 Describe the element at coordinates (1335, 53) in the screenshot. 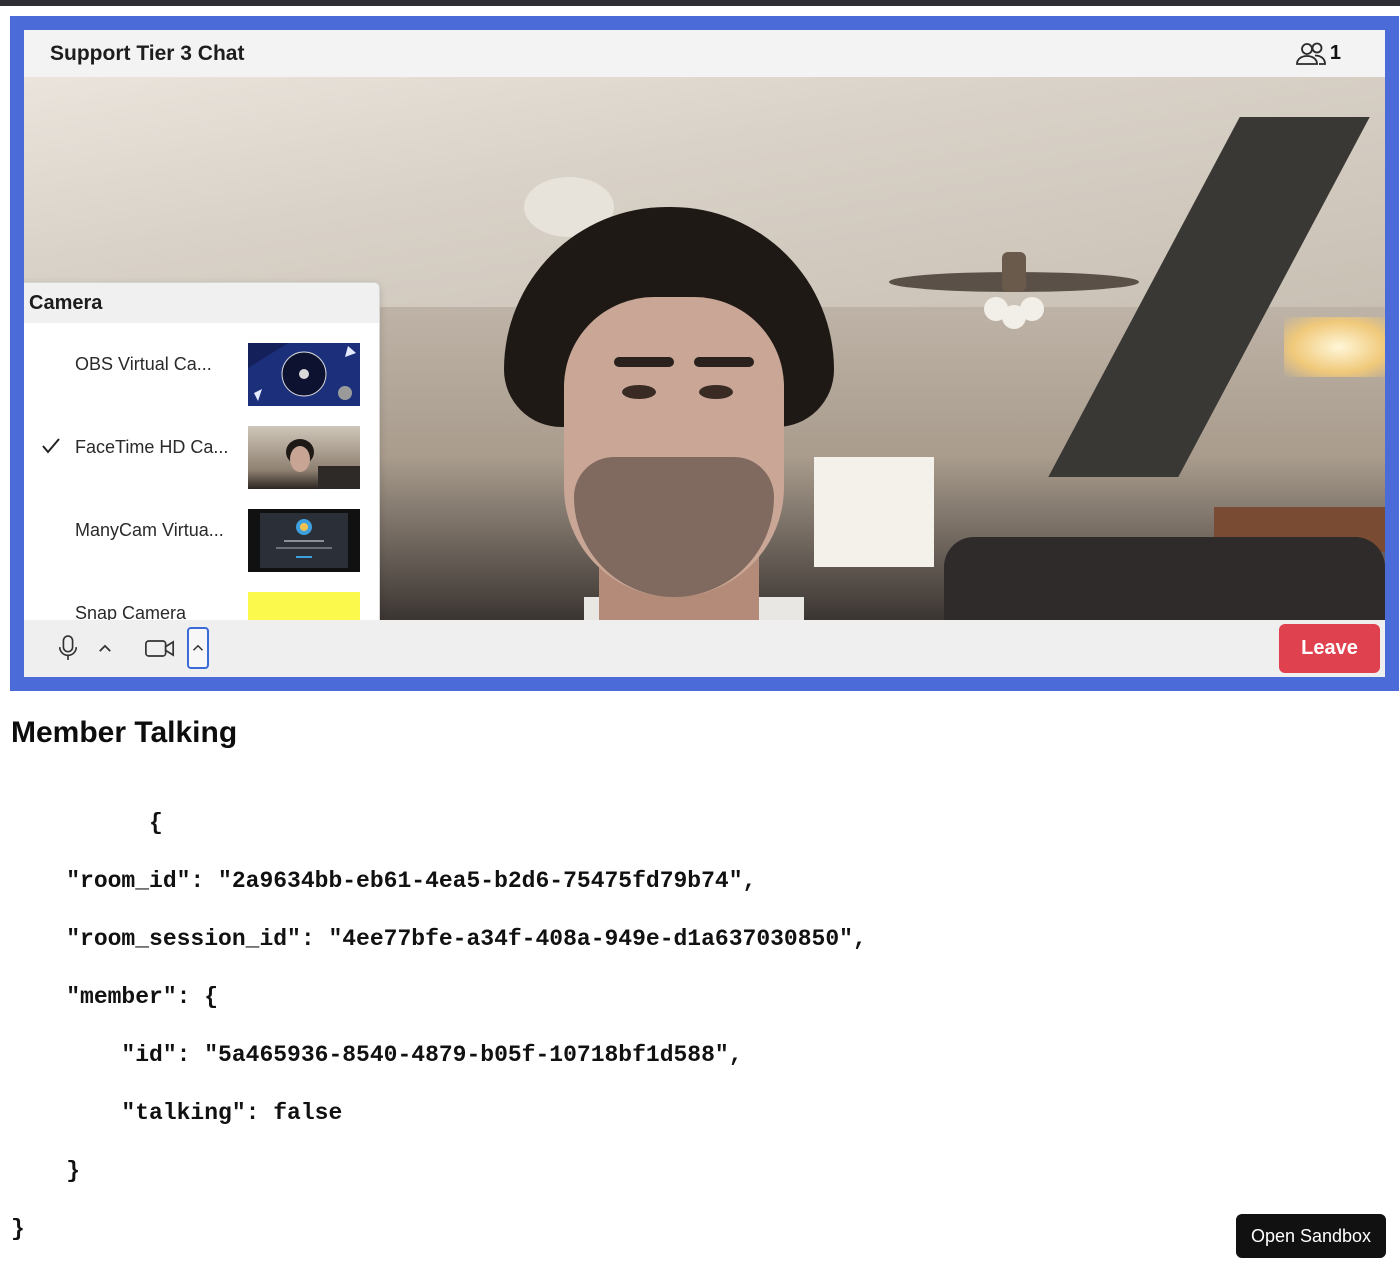

I see `participant-count: 1` at that location.